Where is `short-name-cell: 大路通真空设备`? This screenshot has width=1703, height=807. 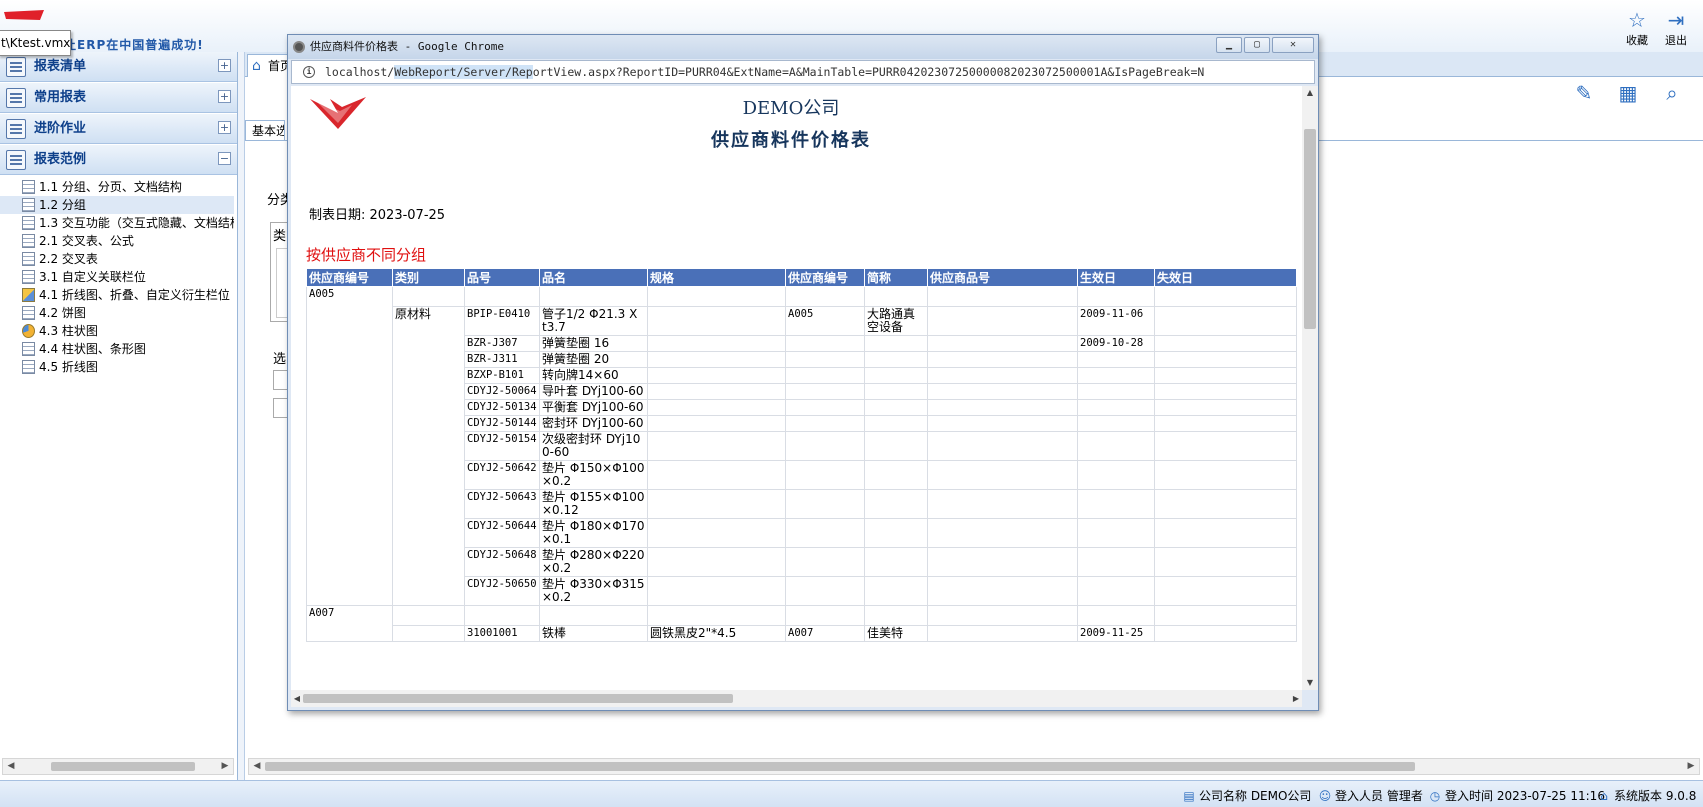 short-name-cell: 大路通真空设备 is located at coordinates (896, 321).